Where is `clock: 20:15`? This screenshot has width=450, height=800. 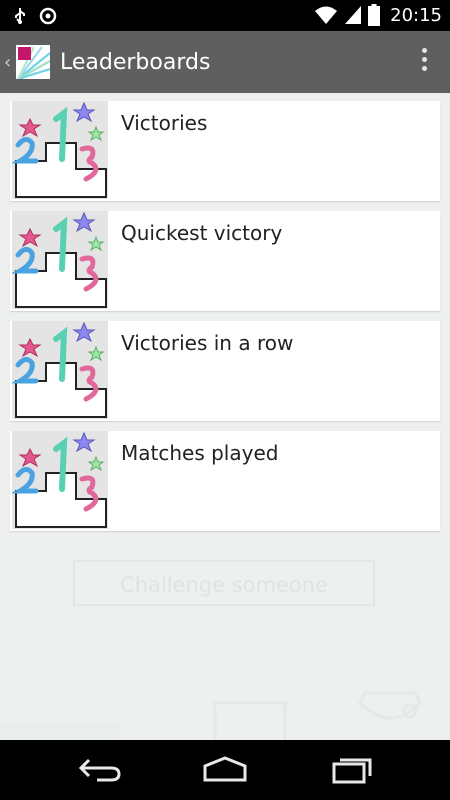 clock: 20:15 is located at coordinates (416, 15).